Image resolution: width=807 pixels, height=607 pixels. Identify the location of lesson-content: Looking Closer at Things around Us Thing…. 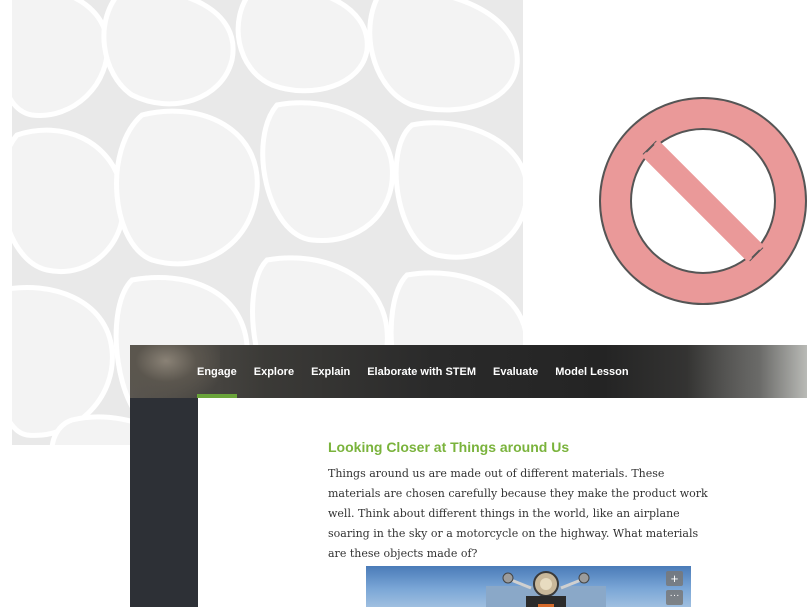
(528, 501).